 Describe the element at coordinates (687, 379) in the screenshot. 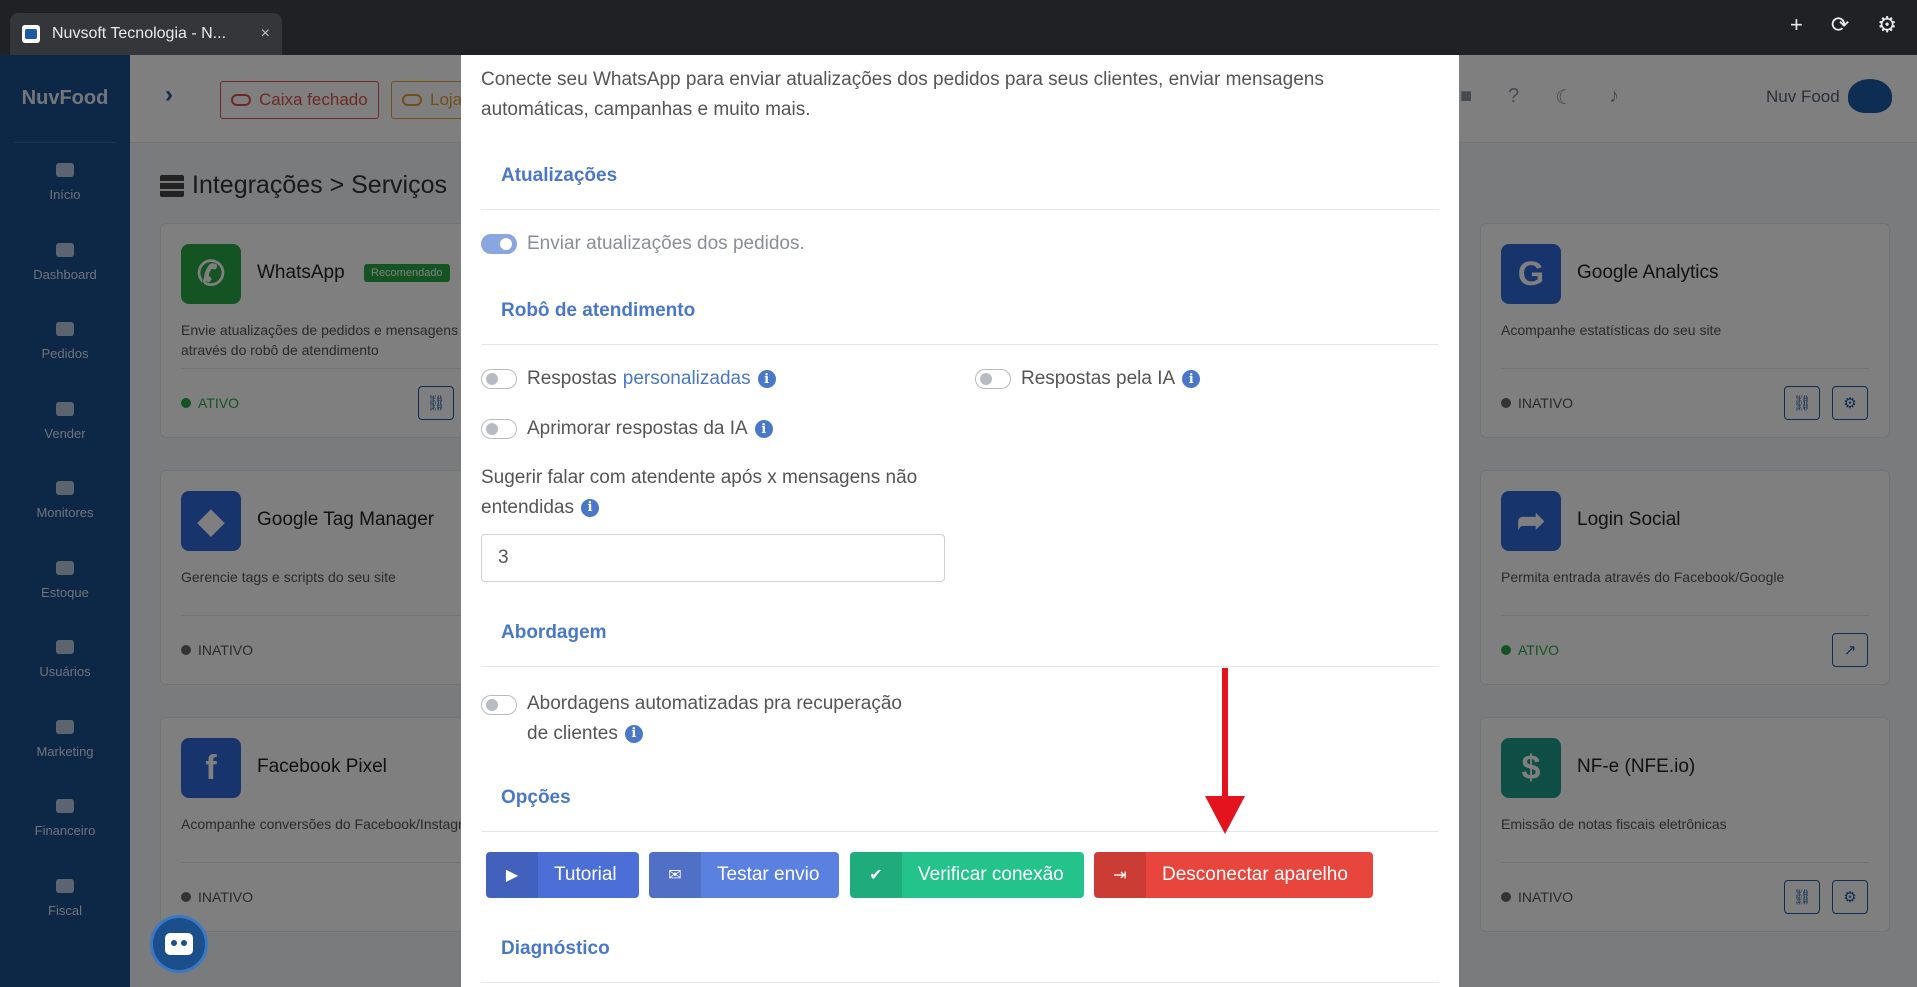

I see `personalizadas-link: personalizadas` at that location.